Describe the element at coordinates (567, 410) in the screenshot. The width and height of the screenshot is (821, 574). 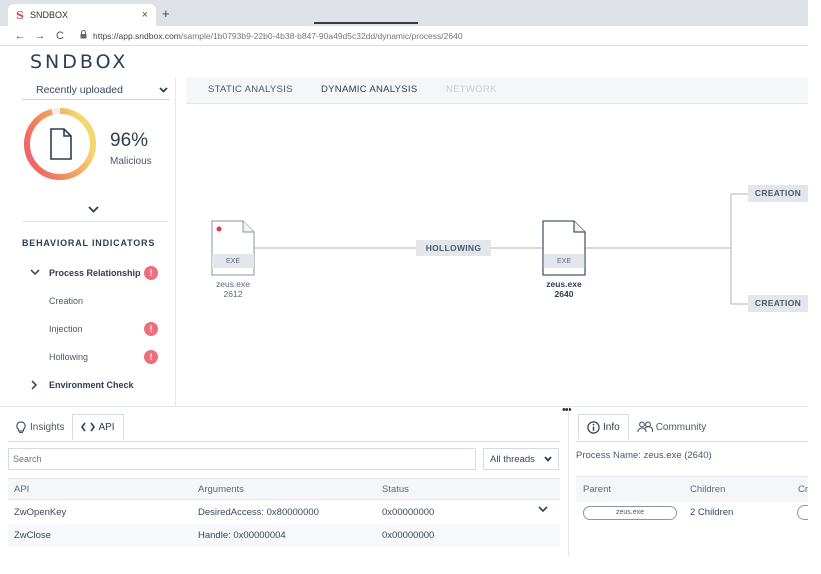
I see `resize-handle: •••` at that location.